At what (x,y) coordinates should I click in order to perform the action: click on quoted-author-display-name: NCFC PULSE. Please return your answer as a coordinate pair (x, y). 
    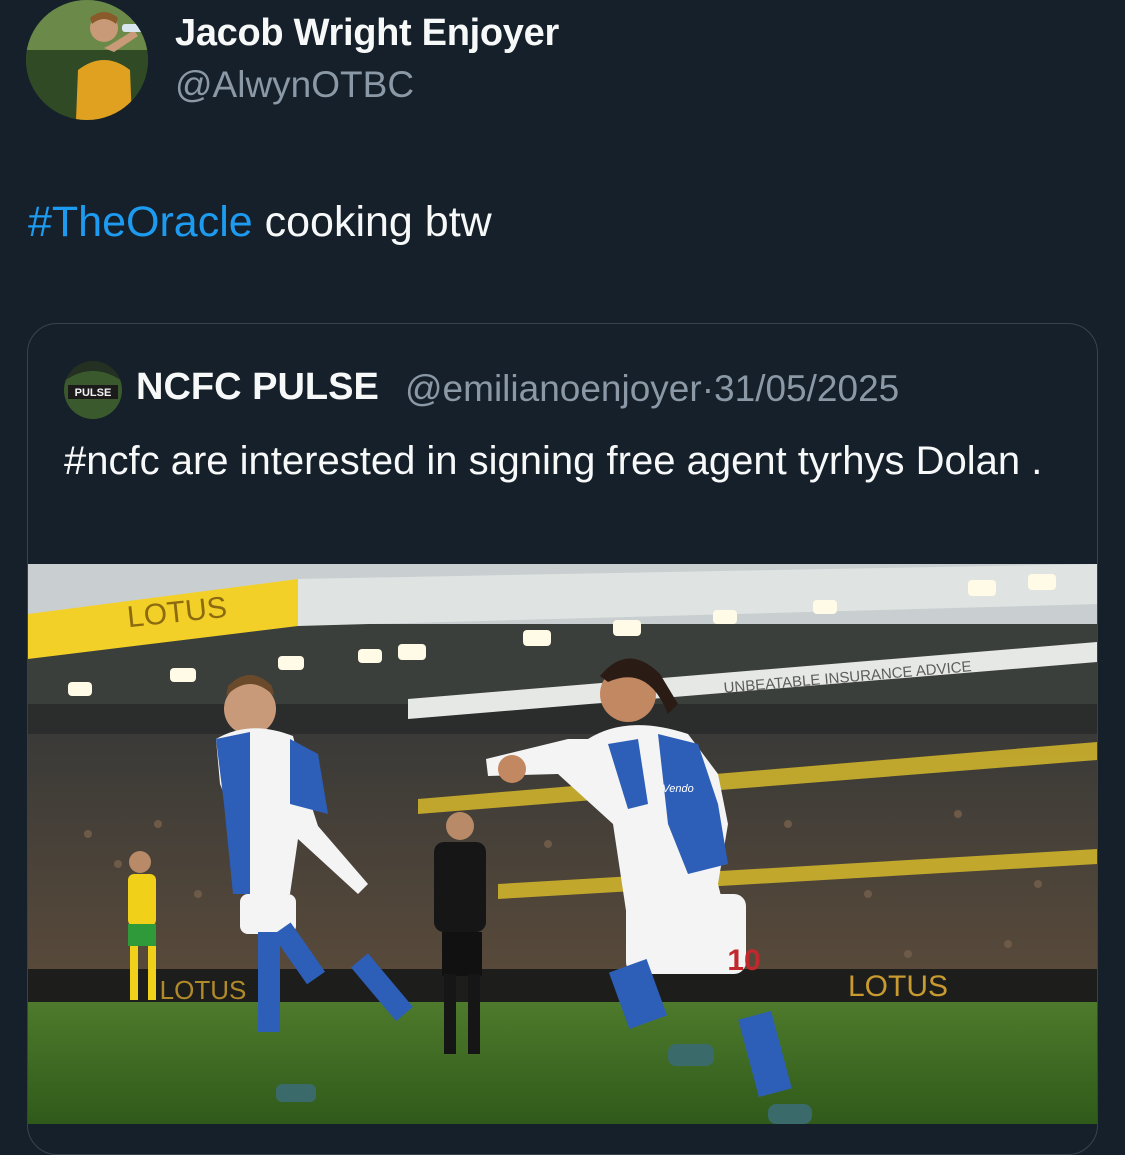
    Looking at the image, I should click on (257, 387).